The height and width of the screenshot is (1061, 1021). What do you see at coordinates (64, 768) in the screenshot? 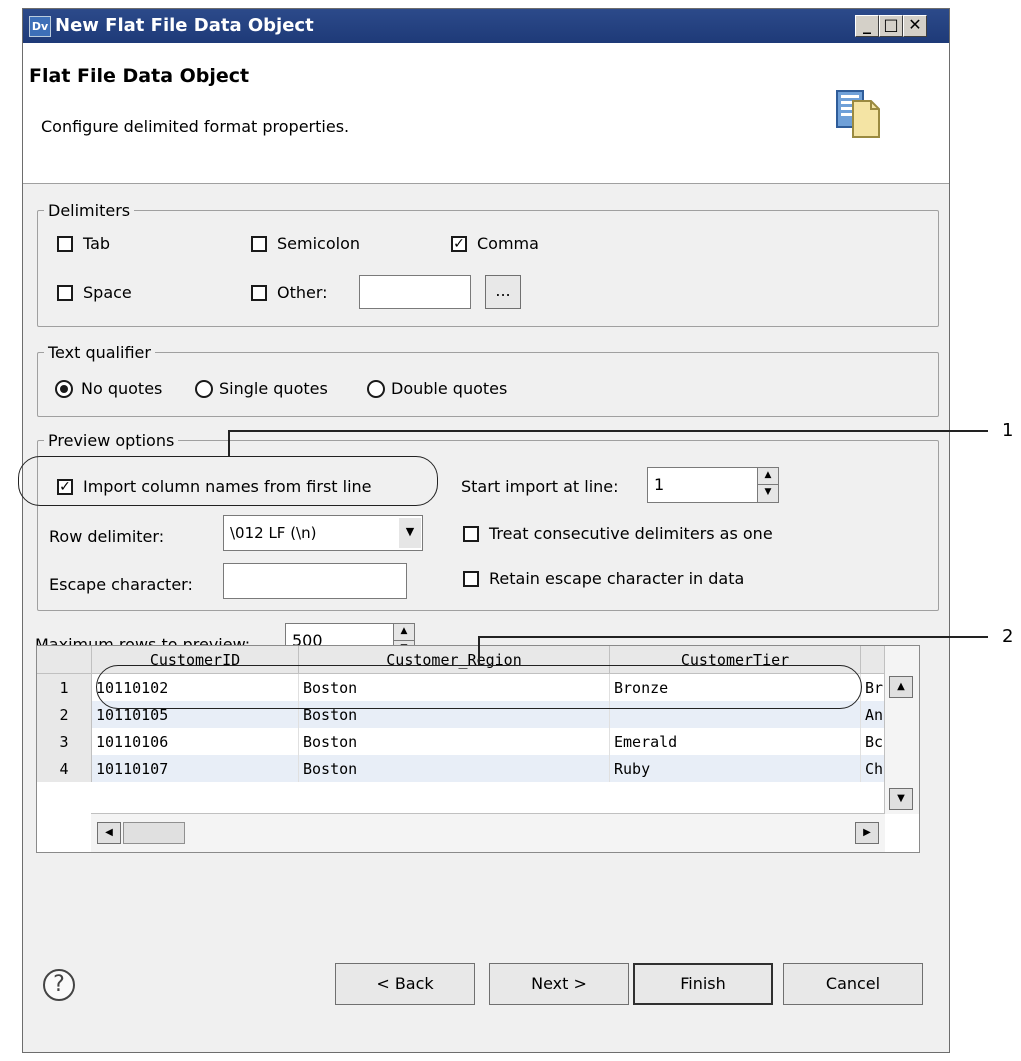
I see `row-number: 4` at bounding box center [64, 768].